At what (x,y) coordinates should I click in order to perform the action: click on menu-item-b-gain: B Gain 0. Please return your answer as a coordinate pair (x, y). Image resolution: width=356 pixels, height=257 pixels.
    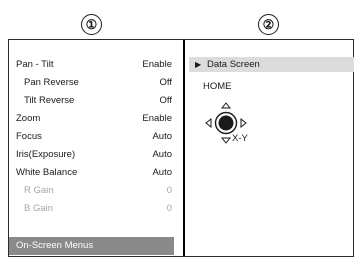
    Looking at the image, I should click on (98, 208).